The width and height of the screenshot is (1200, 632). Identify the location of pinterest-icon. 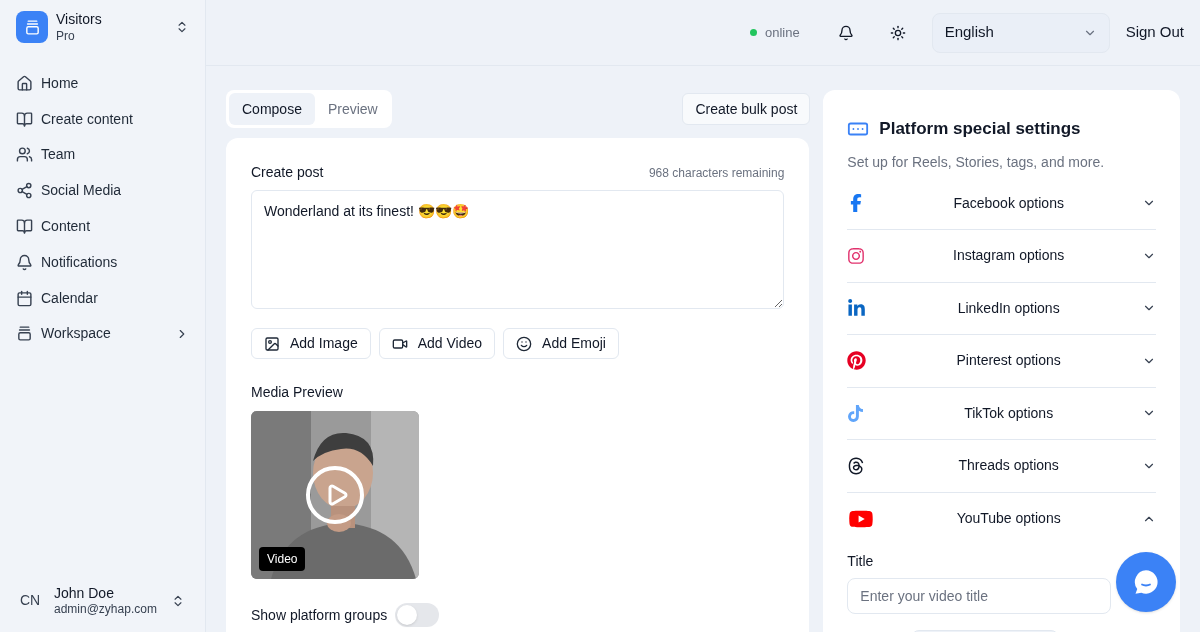
(857, 361).